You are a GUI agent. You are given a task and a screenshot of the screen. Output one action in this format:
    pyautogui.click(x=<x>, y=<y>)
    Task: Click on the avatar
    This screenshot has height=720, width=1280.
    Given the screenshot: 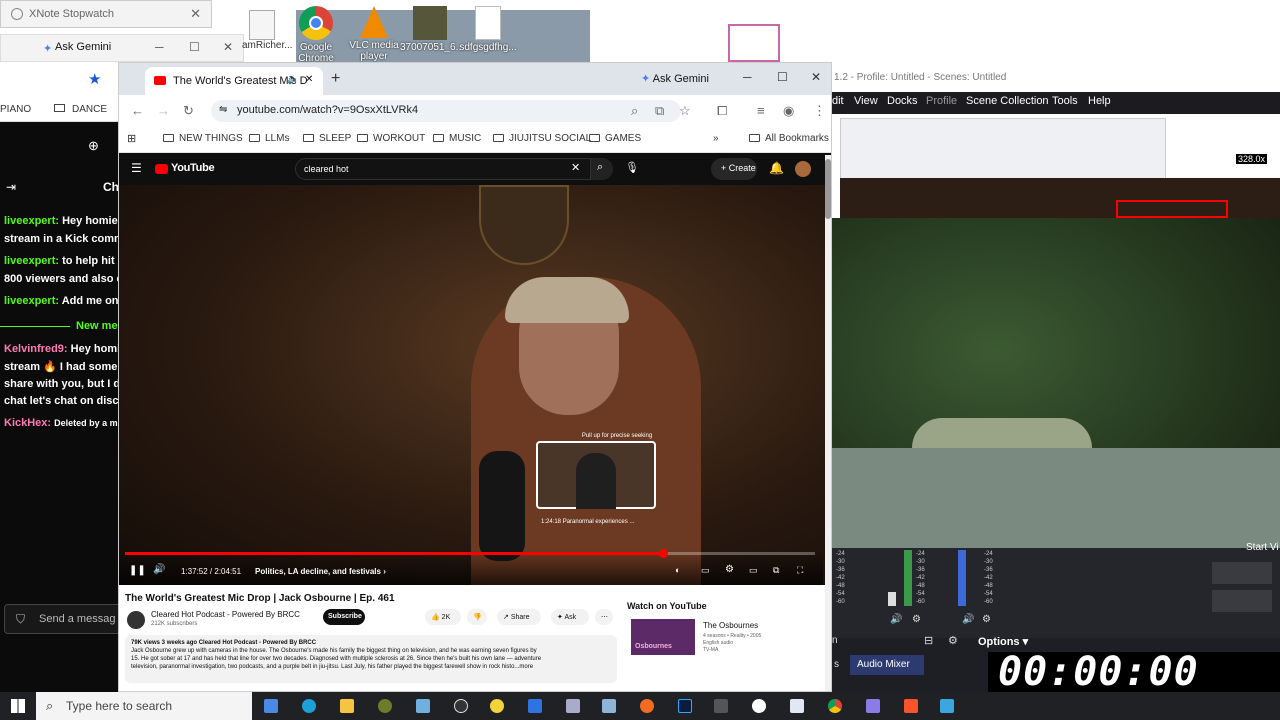 What is the action you would take?
    pyautogui.click(x=803, y=169)
    